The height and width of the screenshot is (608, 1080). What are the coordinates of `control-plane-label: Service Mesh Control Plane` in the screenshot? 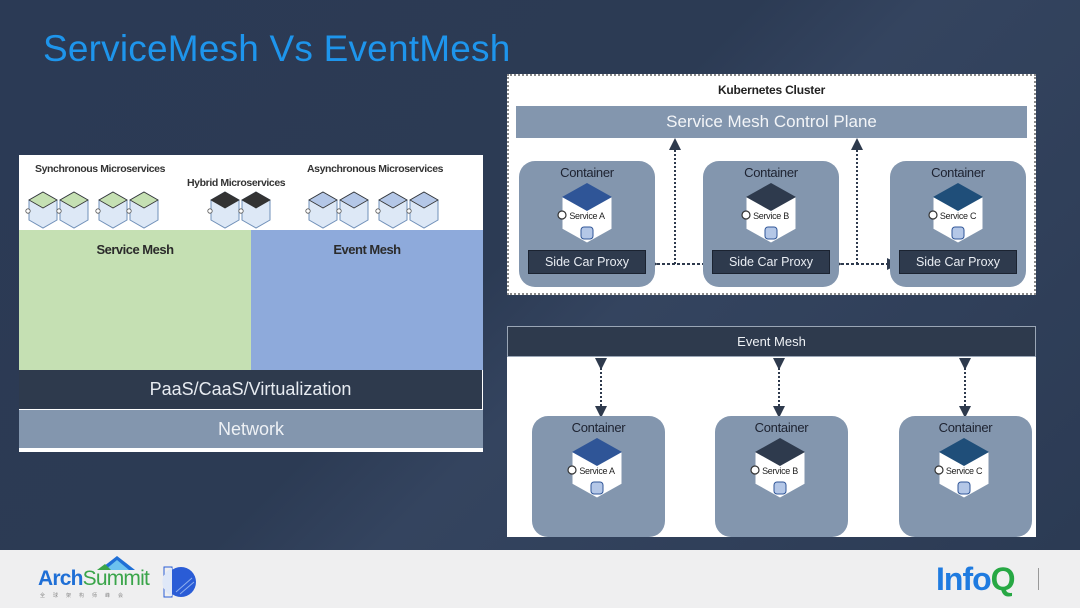 It's located at (771, 121).